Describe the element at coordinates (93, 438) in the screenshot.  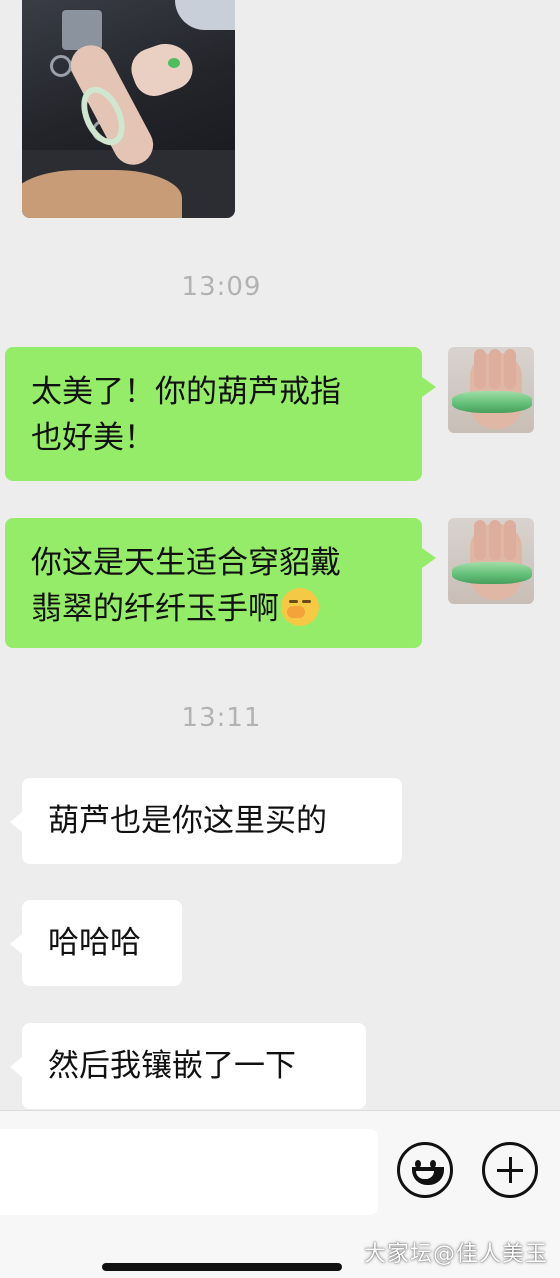
I see `message-text-line: 也好美！` at that location.